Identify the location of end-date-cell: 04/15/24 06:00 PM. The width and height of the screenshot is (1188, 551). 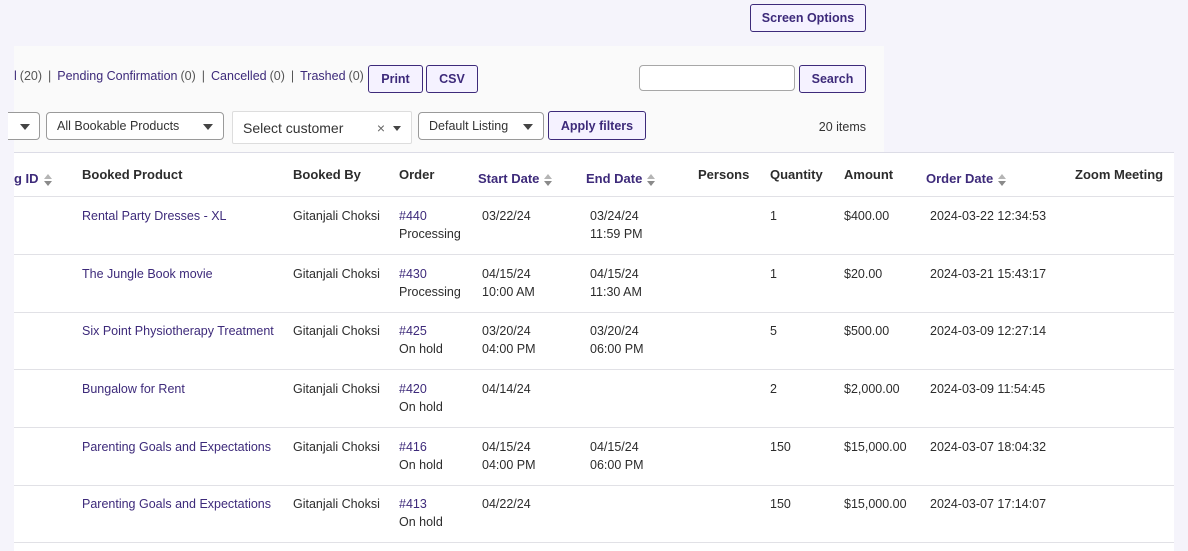
(617, 456).